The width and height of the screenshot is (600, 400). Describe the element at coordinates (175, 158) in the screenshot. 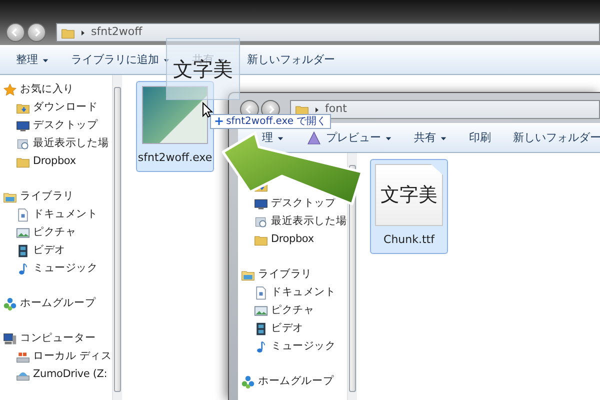

I see `file-name: sfnt2woff.exe` at that location.